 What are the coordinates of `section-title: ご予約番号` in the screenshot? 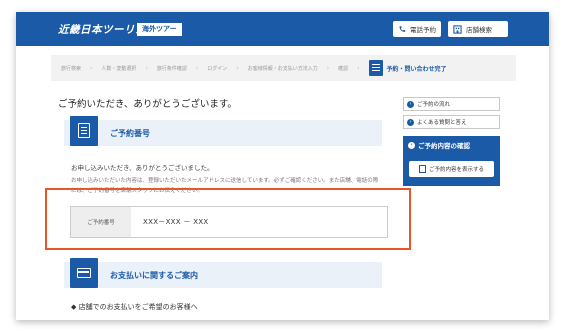 It's located at (130, 133).